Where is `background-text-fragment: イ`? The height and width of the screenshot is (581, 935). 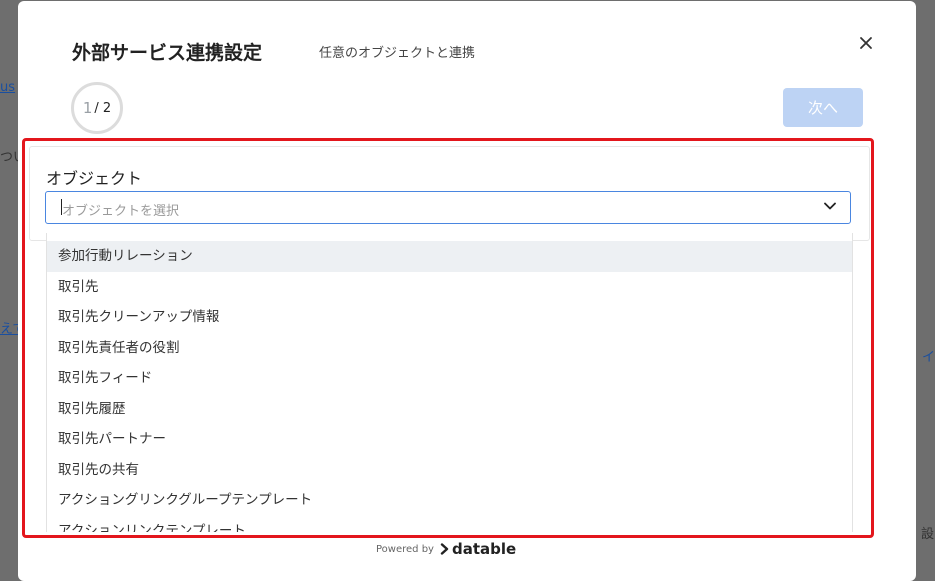 background-text-fragment: イ is located at coordinates (928, 357).